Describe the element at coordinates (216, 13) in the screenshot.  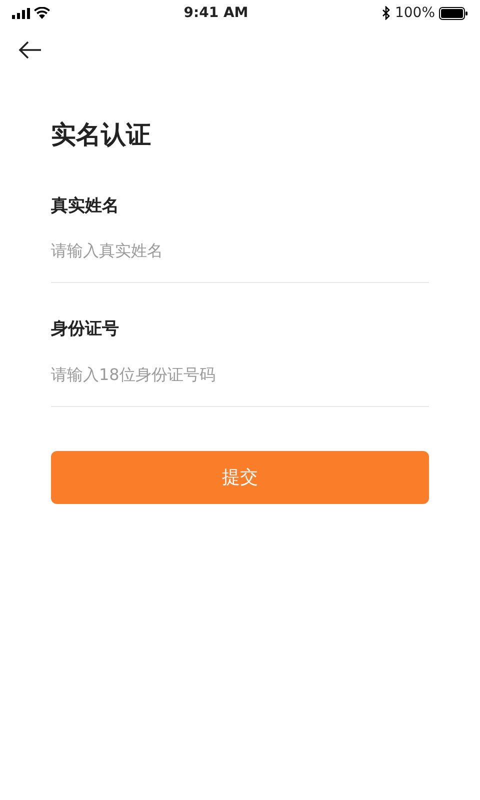
I see `status-time: 9:41 AM` at that location.